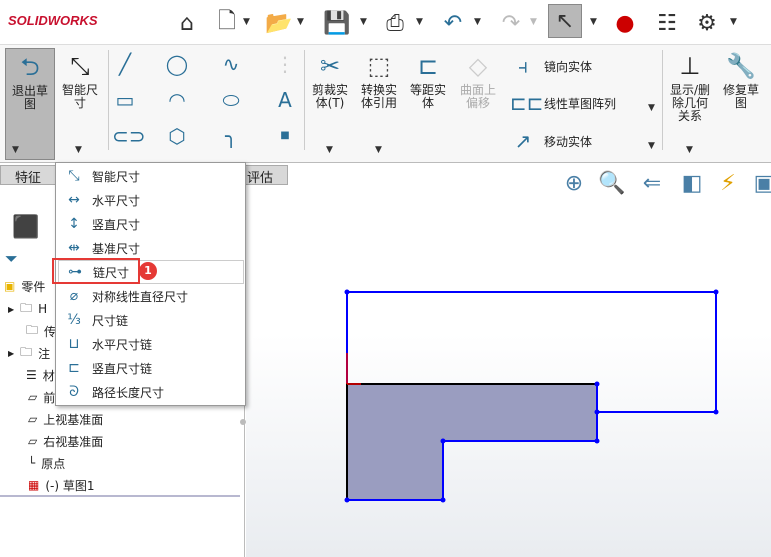 The image size is (771, 557). I want to click on tree-item: ▦ (-) 草图1, so click(61, 485).